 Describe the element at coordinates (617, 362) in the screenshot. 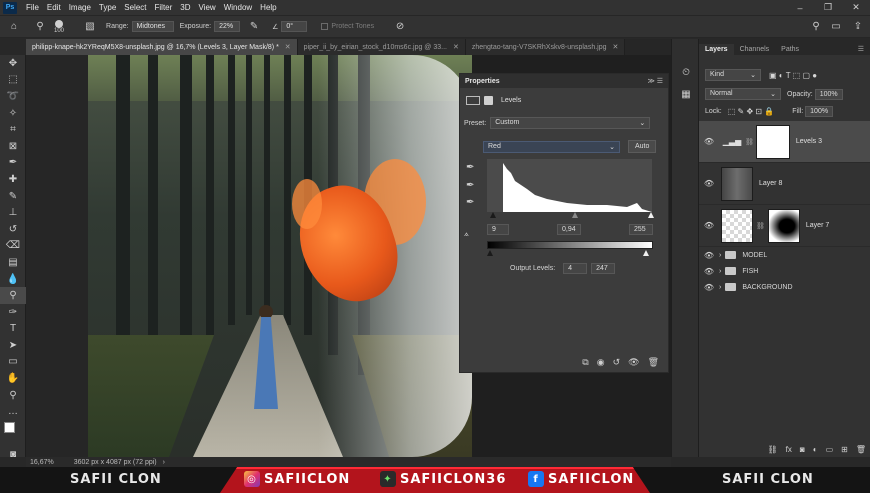

I see `reset-icon: ↺` at that location.